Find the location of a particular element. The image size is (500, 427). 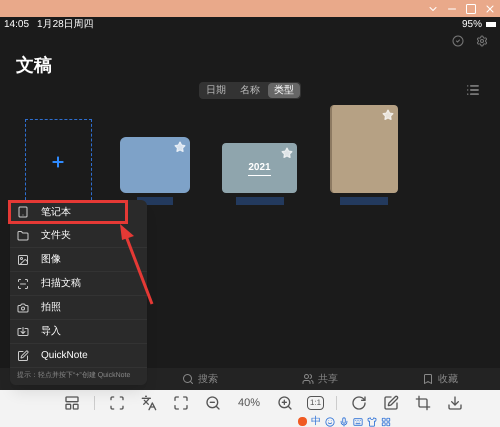

check-icon is located at coordinates (458, 41).